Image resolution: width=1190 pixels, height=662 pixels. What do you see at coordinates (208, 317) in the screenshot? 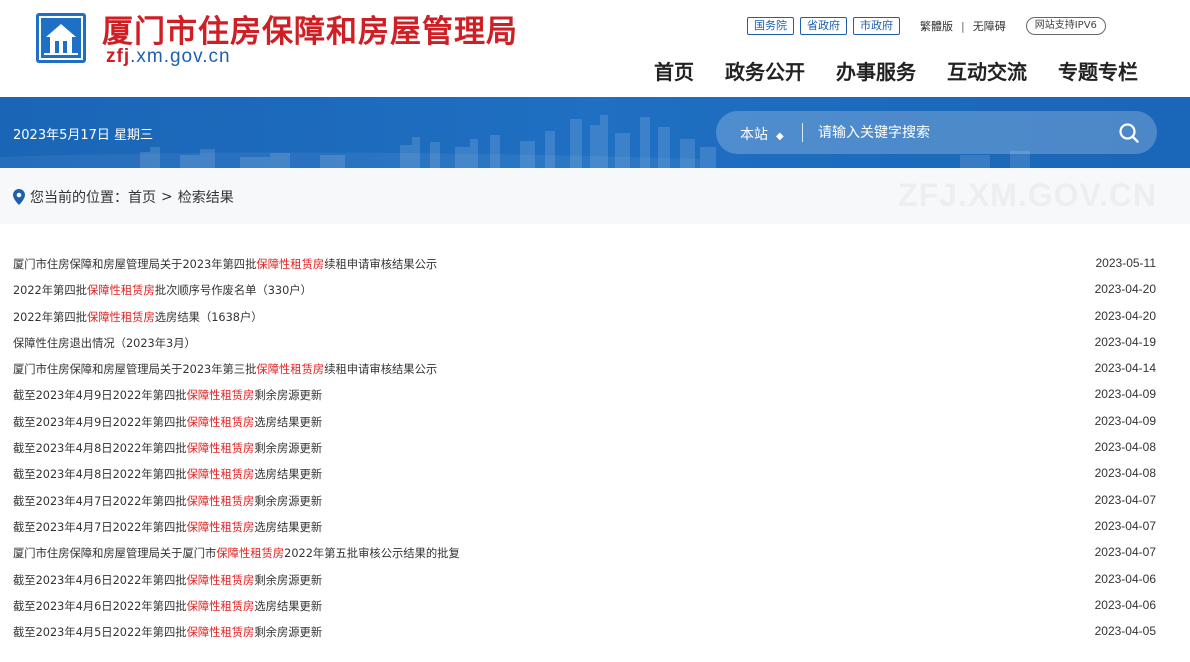
I see `result-title-text: 选房结果（1638户）` at bounding box center [208, 317].